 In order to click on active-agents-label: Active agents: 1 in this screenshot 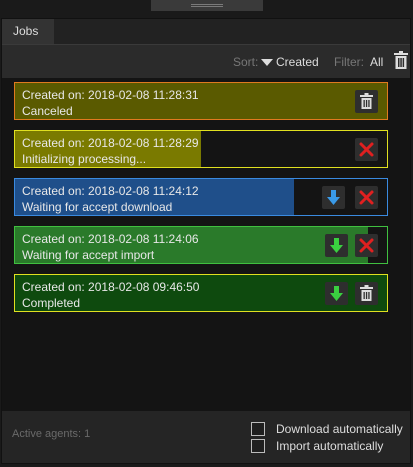, I will do `click(51, 434)`.